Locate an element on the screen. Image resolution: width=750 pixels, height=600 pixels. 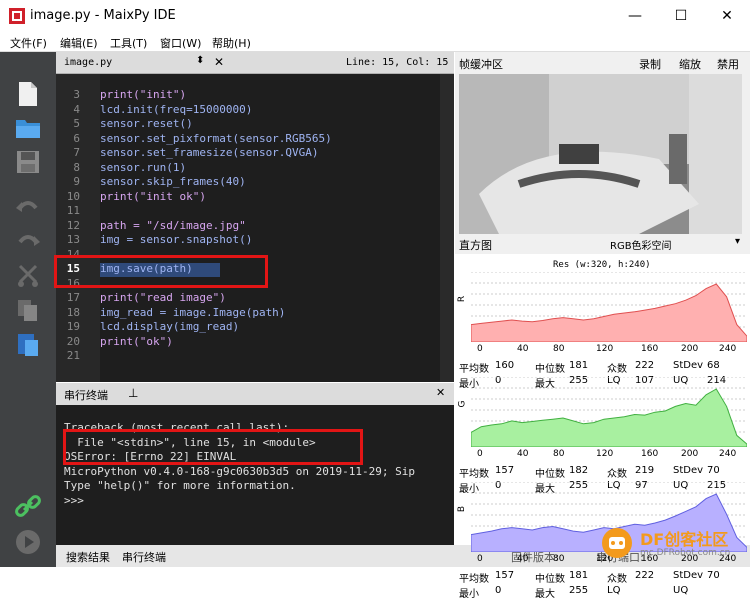
paste-icon is located at coordinates (28, 344).